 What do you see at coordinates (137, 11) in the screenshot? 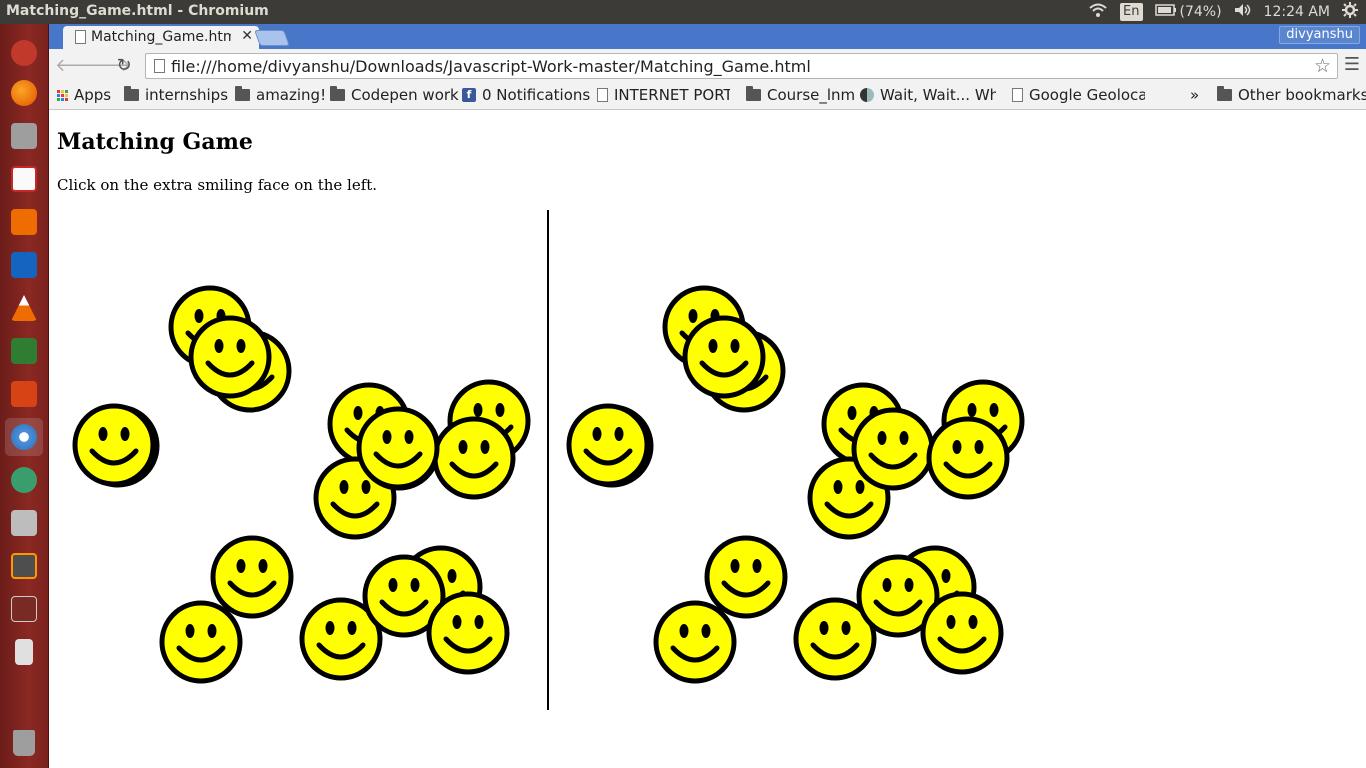
I see `window-title: Matching_Game.html - Chromium` at bounding box center [137, 11].